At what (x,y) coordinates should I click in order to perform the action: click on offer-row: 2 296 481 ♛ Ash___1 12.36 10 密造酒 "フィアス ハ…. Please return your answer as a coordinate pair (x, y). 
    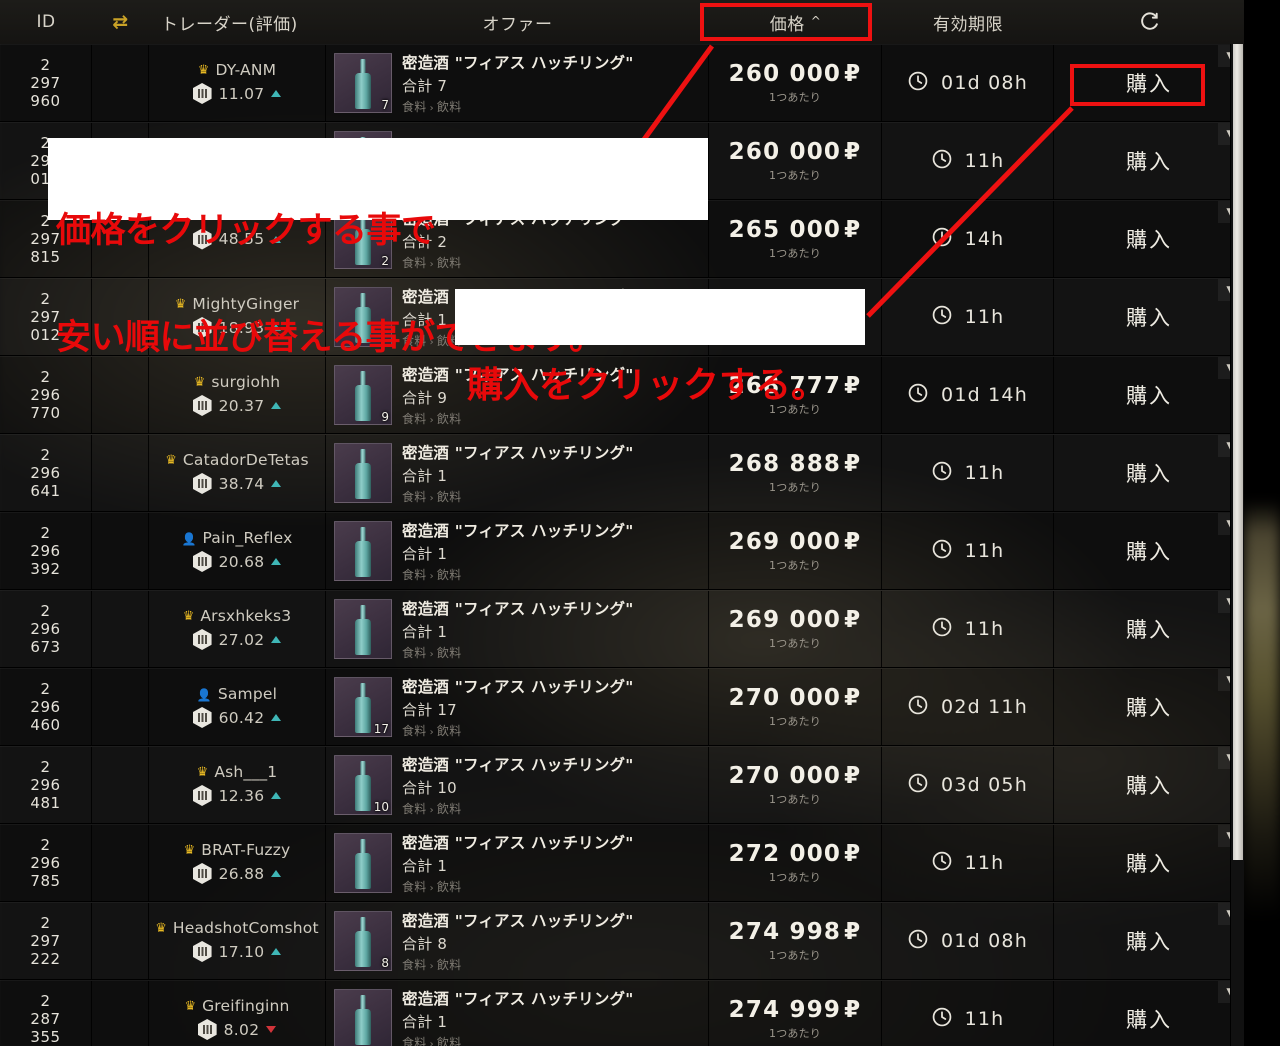
    Looking at the image, I should click on (622, 785).